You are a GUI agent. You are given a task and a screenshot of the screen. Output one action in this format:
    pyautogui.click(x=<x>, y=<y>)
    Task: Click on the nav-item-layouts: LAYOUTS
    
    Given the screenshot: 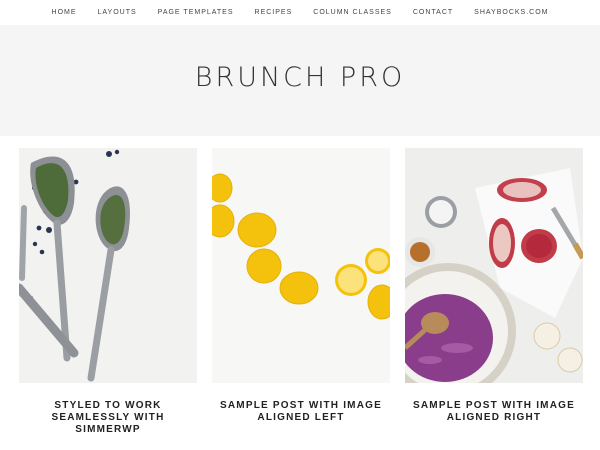 What is the action you would take?
    pyautogui.click(x=117, y=12)
    